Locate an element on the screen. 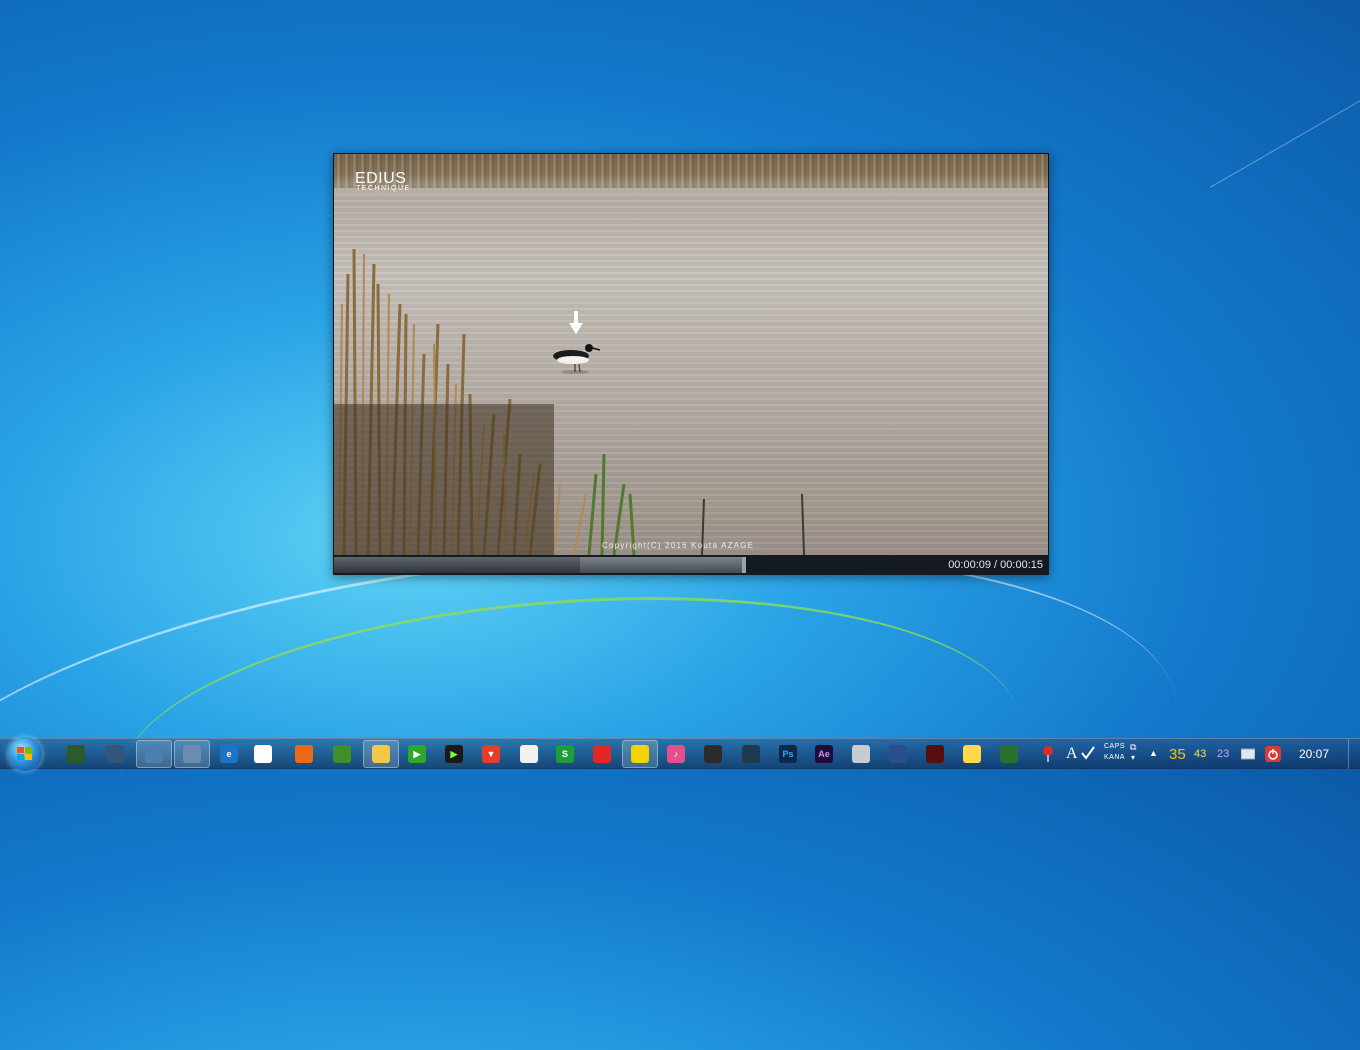 This screenshot has width=1360, height=1050. clock: 20:07 is located at coordinates (1314, 754).